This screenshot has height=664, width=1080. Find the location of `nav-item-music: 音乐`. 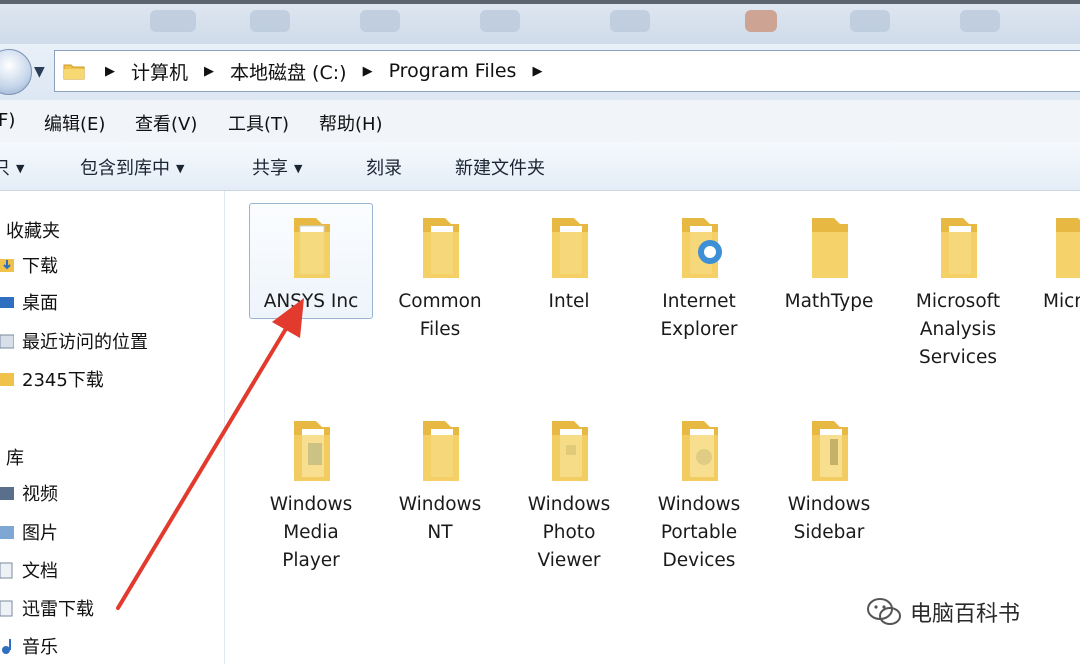

nav-item-music: 音乐 is located at coordinates (29, 646).